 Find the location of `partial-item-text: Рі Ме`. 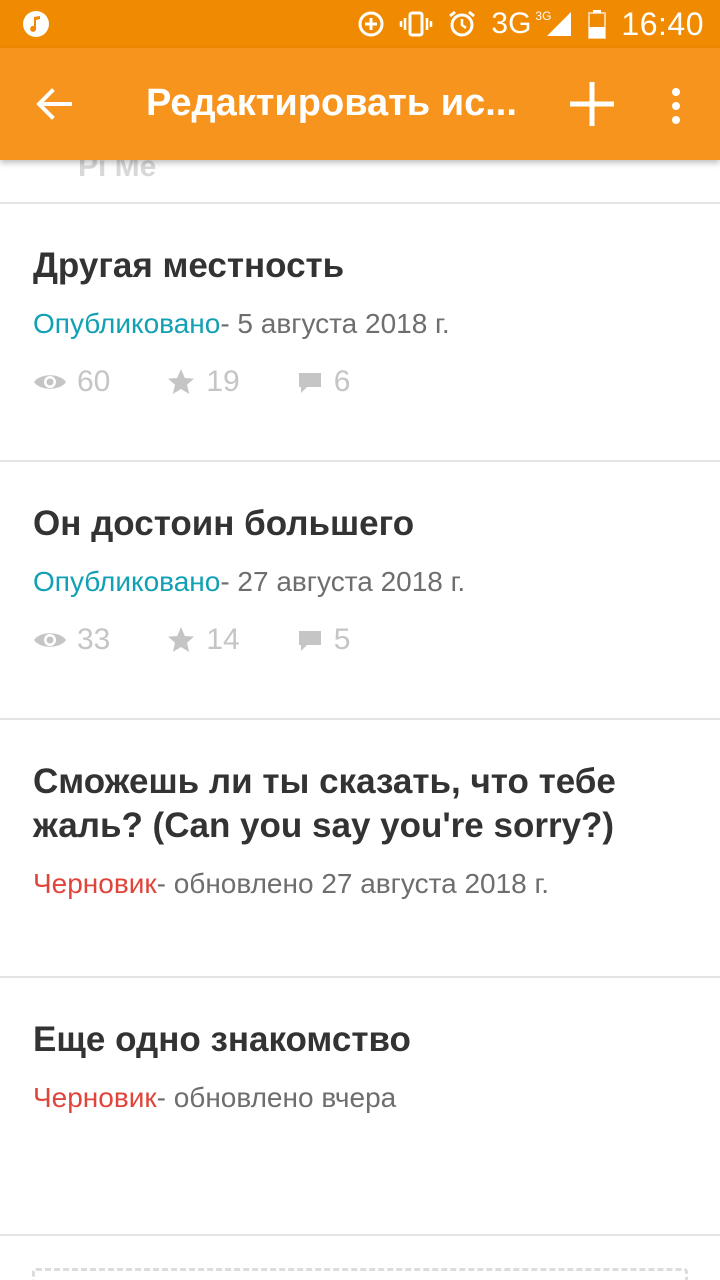

partial-item-text: Рі Ме is located at coordinates (117, 171).